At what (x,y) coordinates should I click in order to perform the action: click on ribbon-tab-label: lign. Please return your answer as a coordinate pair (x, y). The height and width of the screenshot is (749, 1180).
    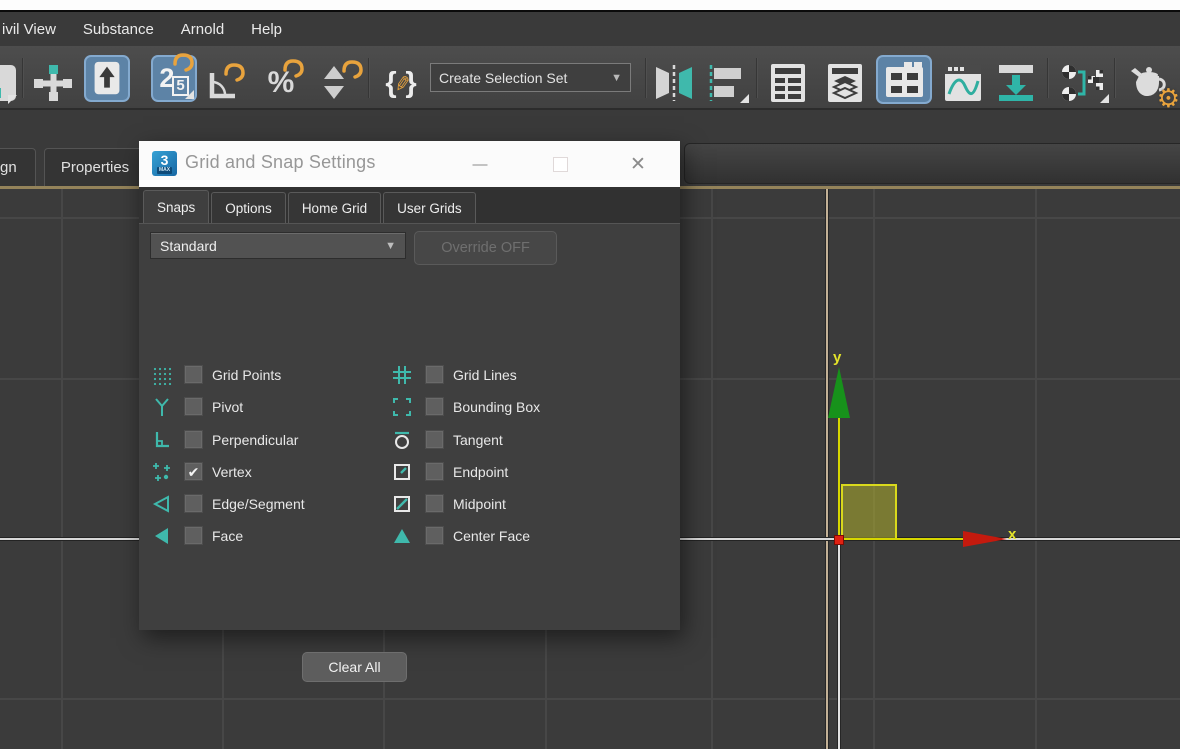
    Looking at the image, I should click on (8, 167).